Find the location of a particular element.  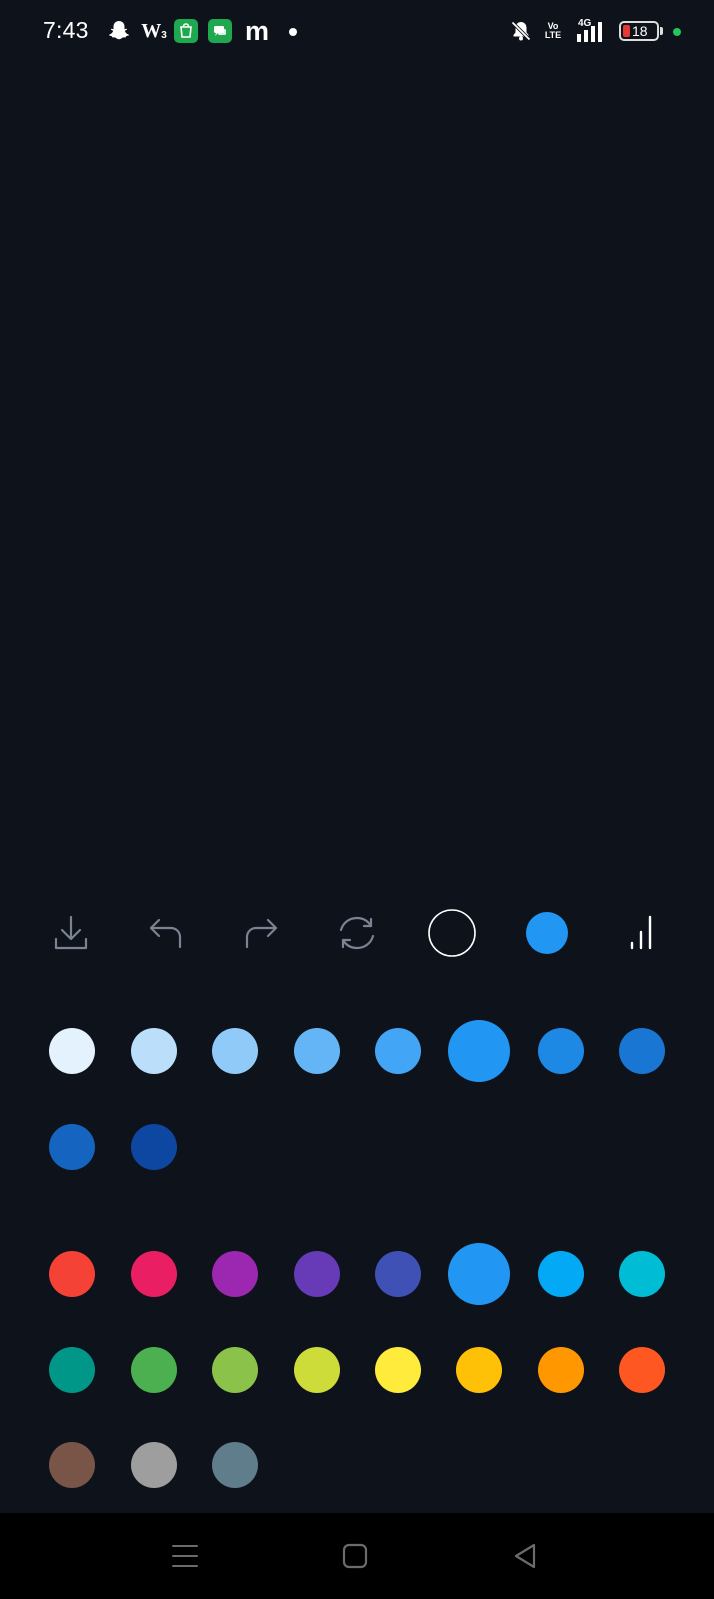

color-swatch-blue-selected is located at coordinates (479, 1274).